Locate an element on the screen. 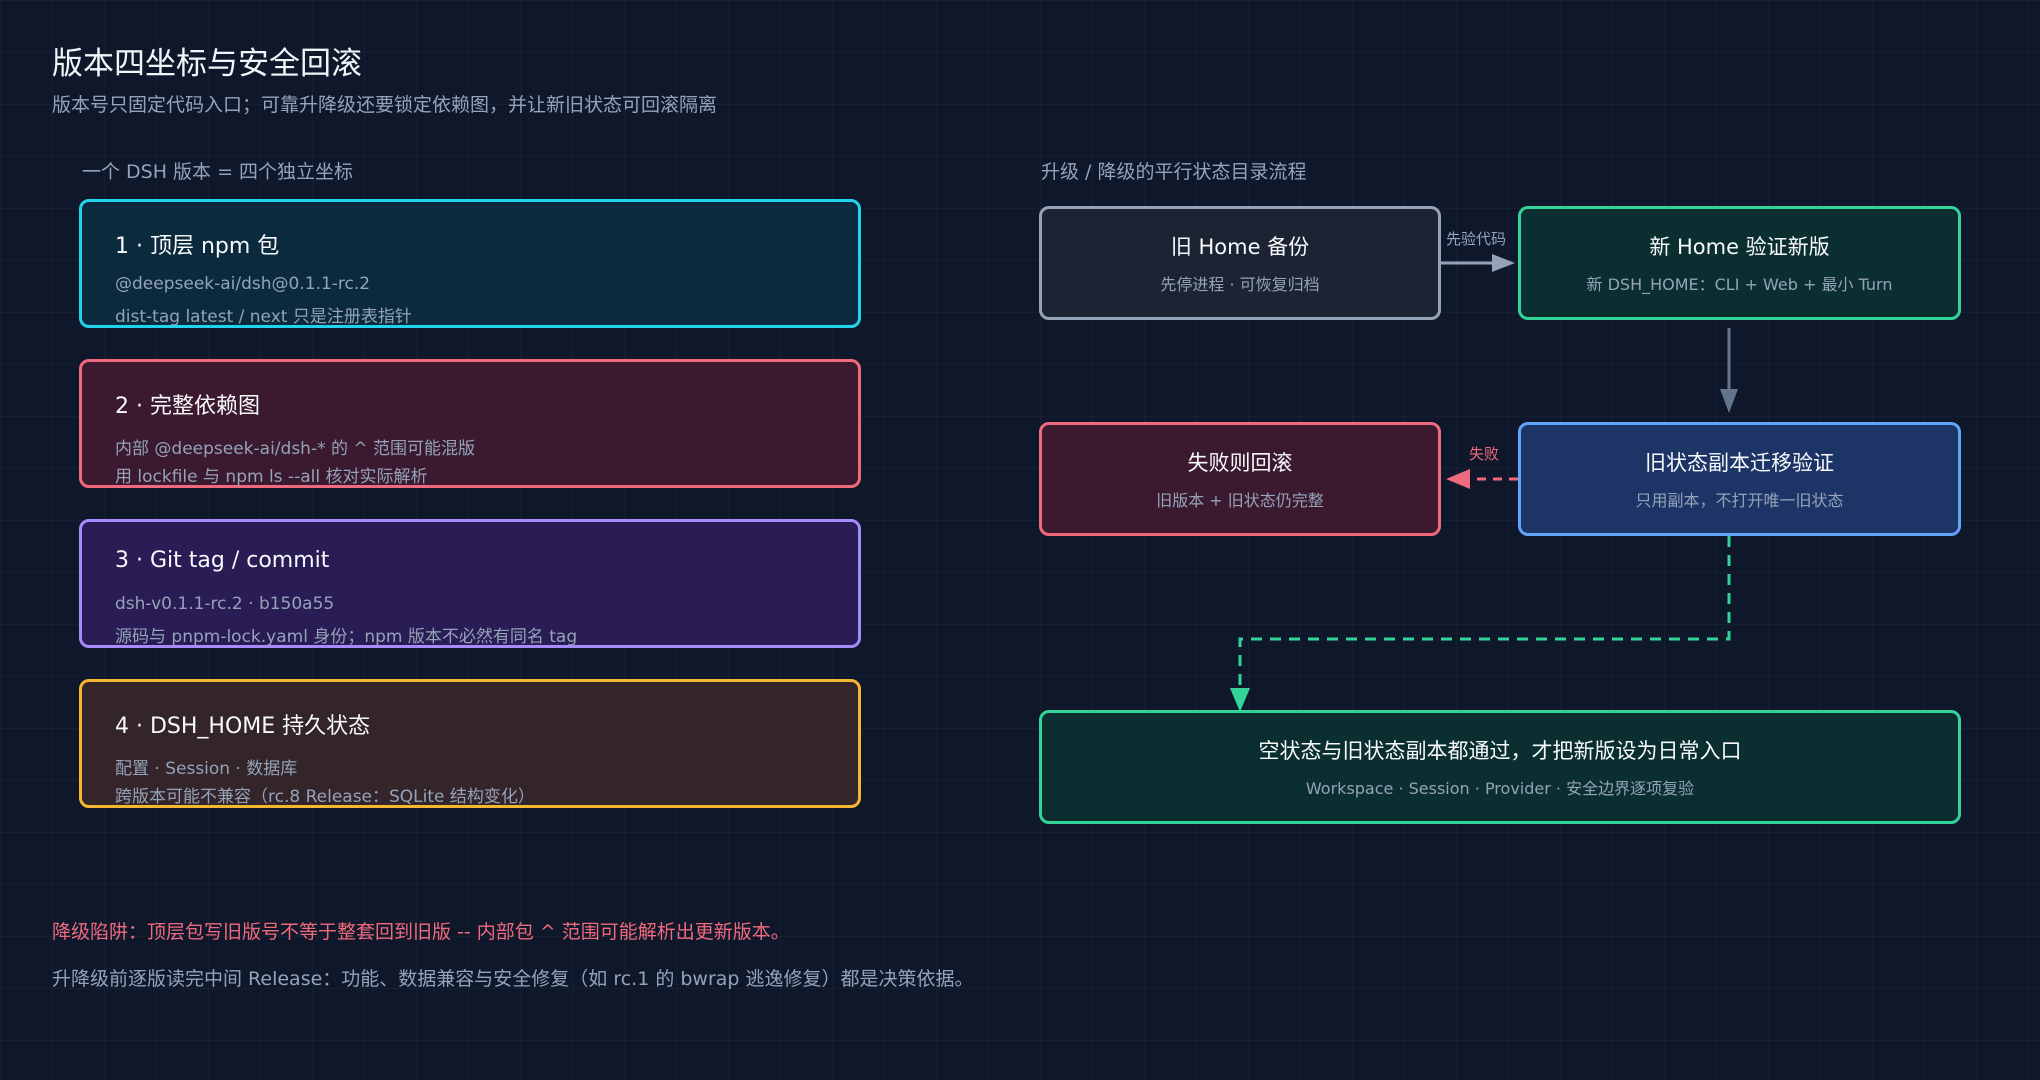 The height and width of the screenshot is (1080, 2040). flow-node-subtitle: 旧版本 + 旧状态仍完整 is located at coordinates (1240, 500).